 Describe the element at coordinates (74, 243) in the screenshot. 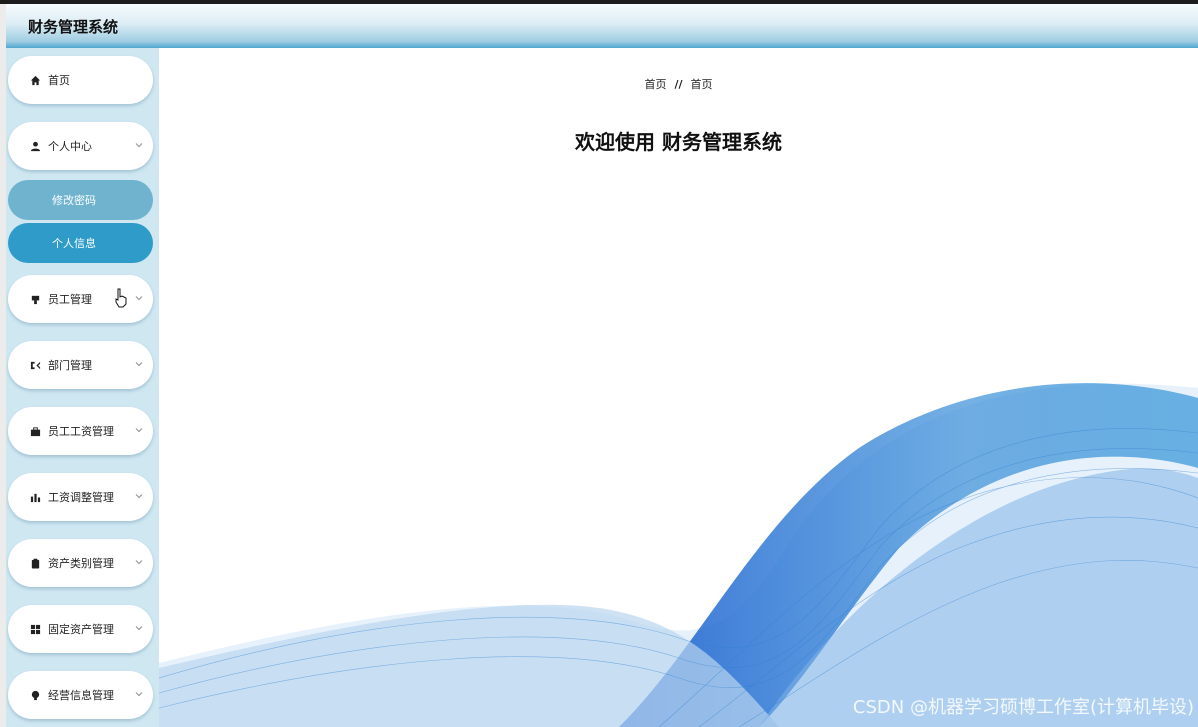

I see `submenu-label: 个人信息` at that location.